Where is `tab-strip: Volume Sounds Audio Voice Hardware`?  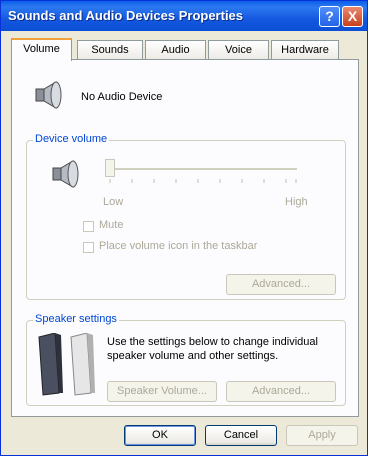 tab-strip: Volume Sounds Audio Voice Hardware is located at coordinates (184, 49).